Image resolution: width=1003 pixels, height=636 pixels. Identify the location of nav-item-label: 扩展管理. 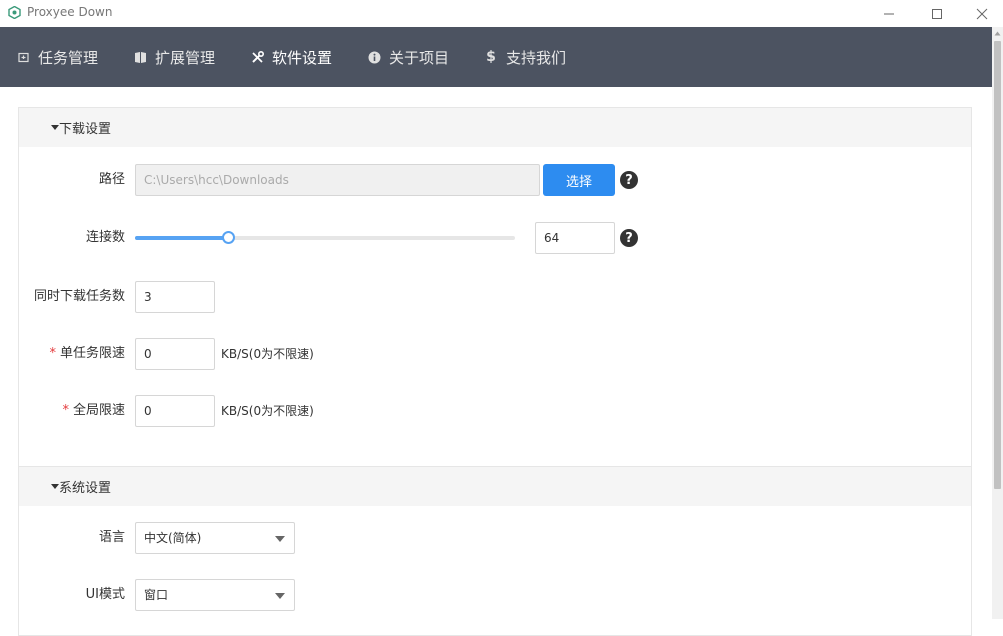
(185, 57).